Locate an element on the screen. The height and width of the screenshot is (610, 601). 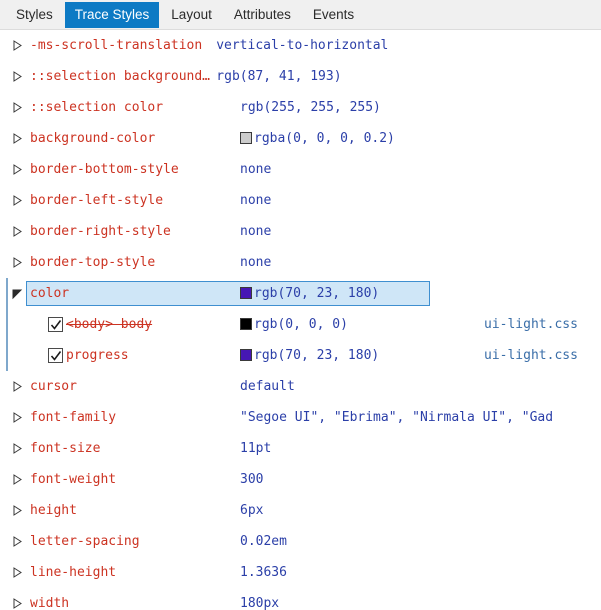
property-name: height is located at coordinates (53, 510).